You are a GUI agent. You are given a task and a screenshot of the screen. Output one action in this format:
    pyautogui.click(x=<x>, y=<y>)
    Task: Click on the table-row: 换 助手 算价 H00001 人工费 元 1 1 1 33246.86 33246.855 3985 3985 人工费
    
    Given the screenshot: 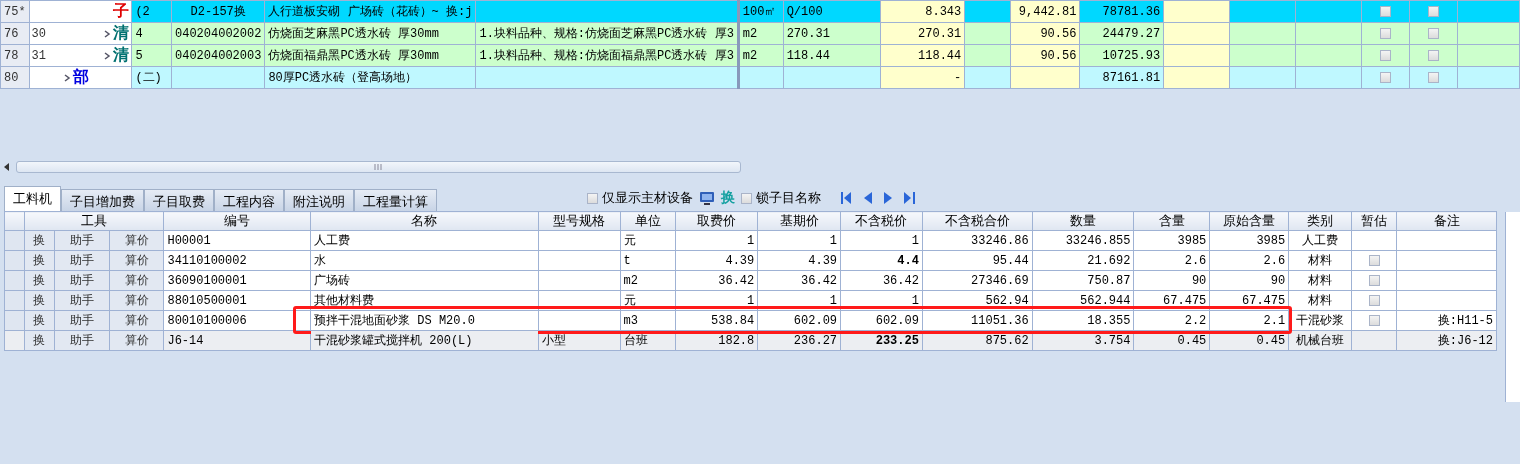 What is the action you would take?
    pyautogui.click(x=750, y=240)
    